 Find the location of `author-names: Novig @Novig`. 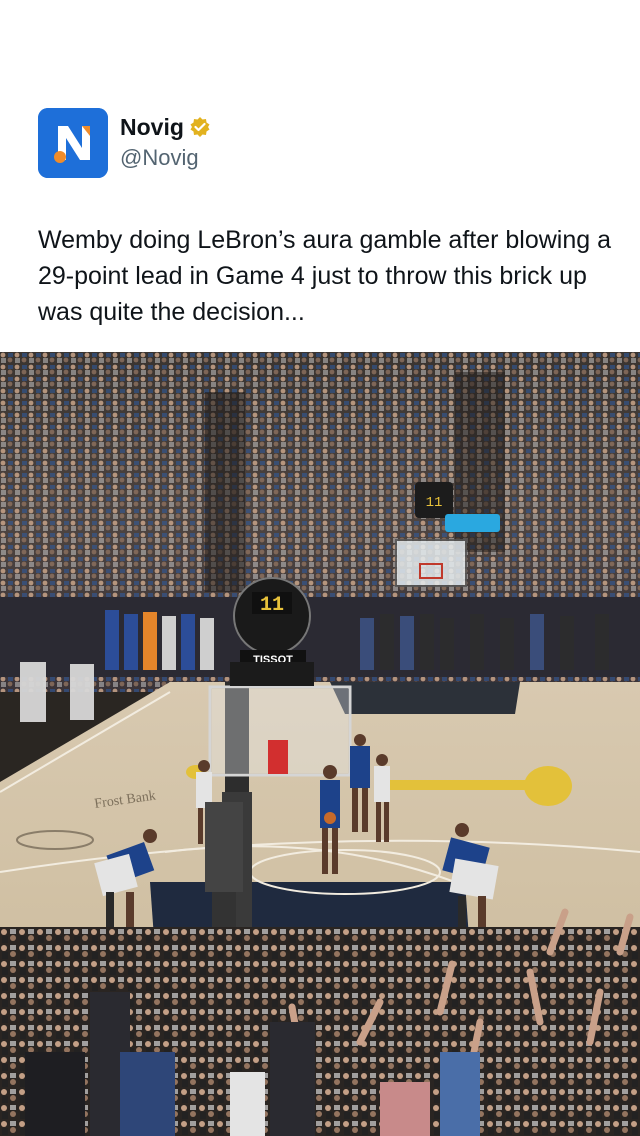

author-names: Novig @Novig is located at coordinates (165, 143).